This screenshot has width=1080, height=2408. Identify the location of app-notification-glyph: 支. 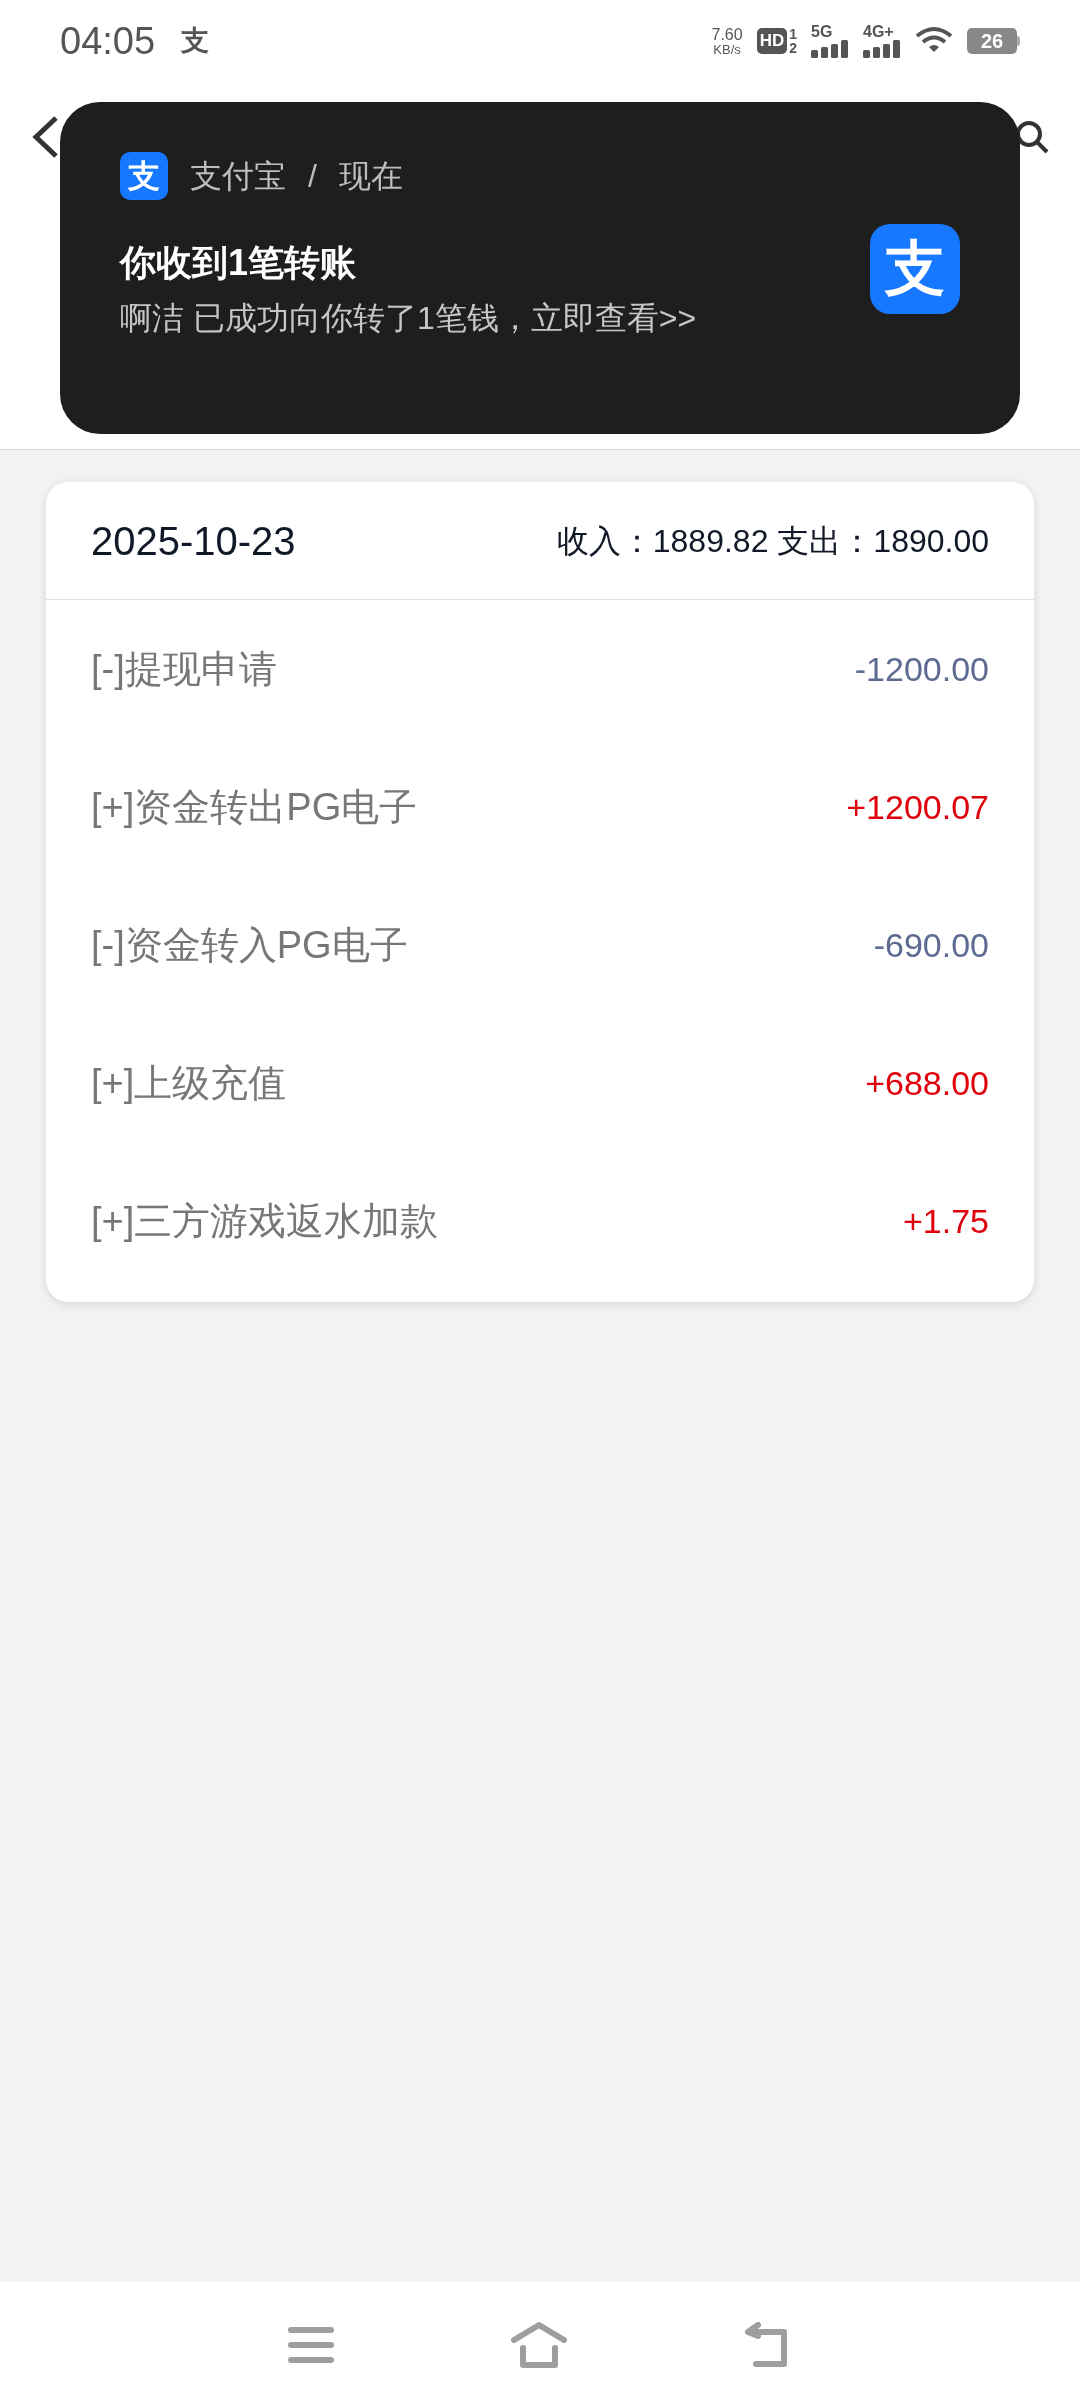
(195, 41).